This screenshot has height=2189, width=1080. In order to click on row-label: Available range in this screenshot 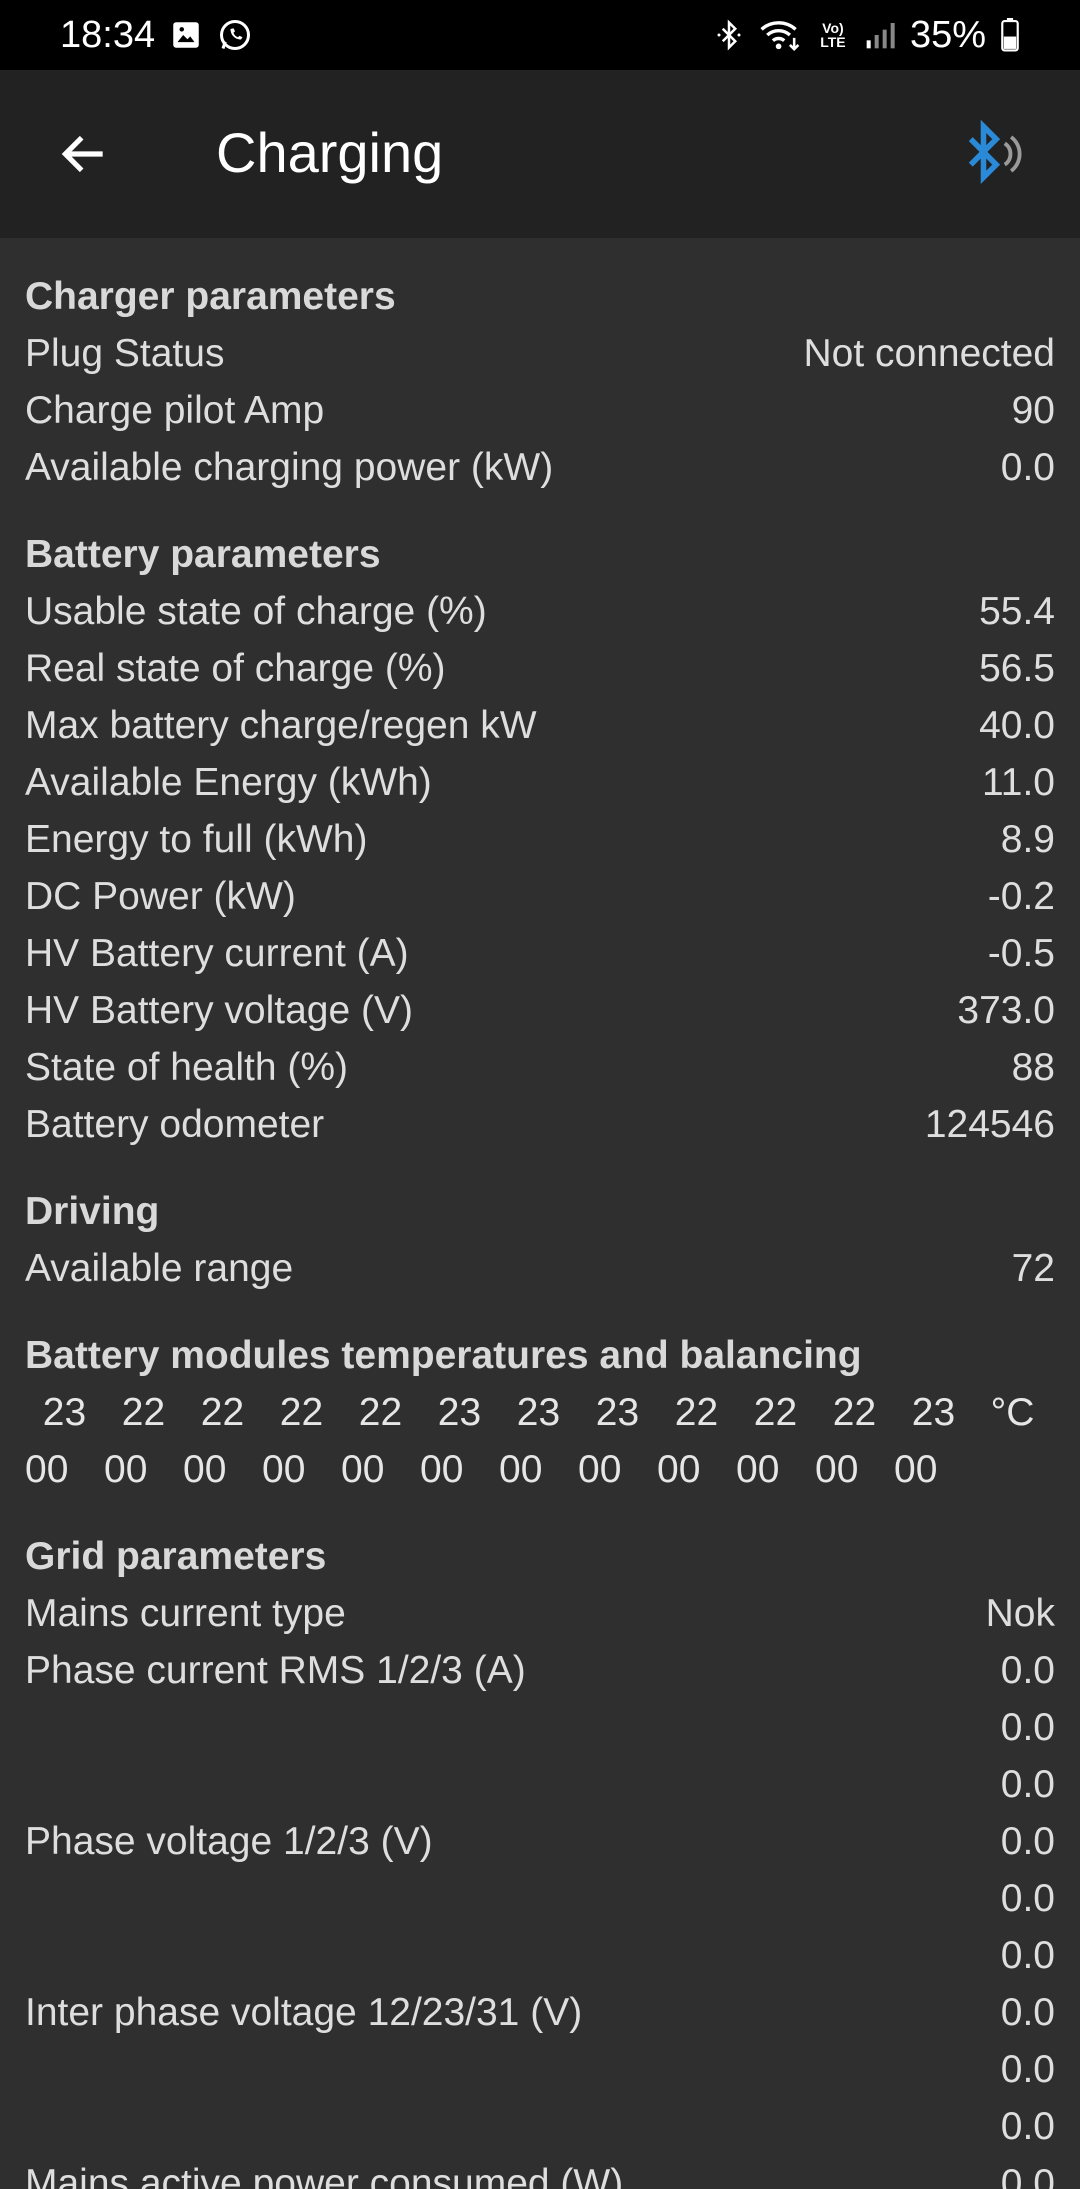, I will do `click(159, 1268)`.